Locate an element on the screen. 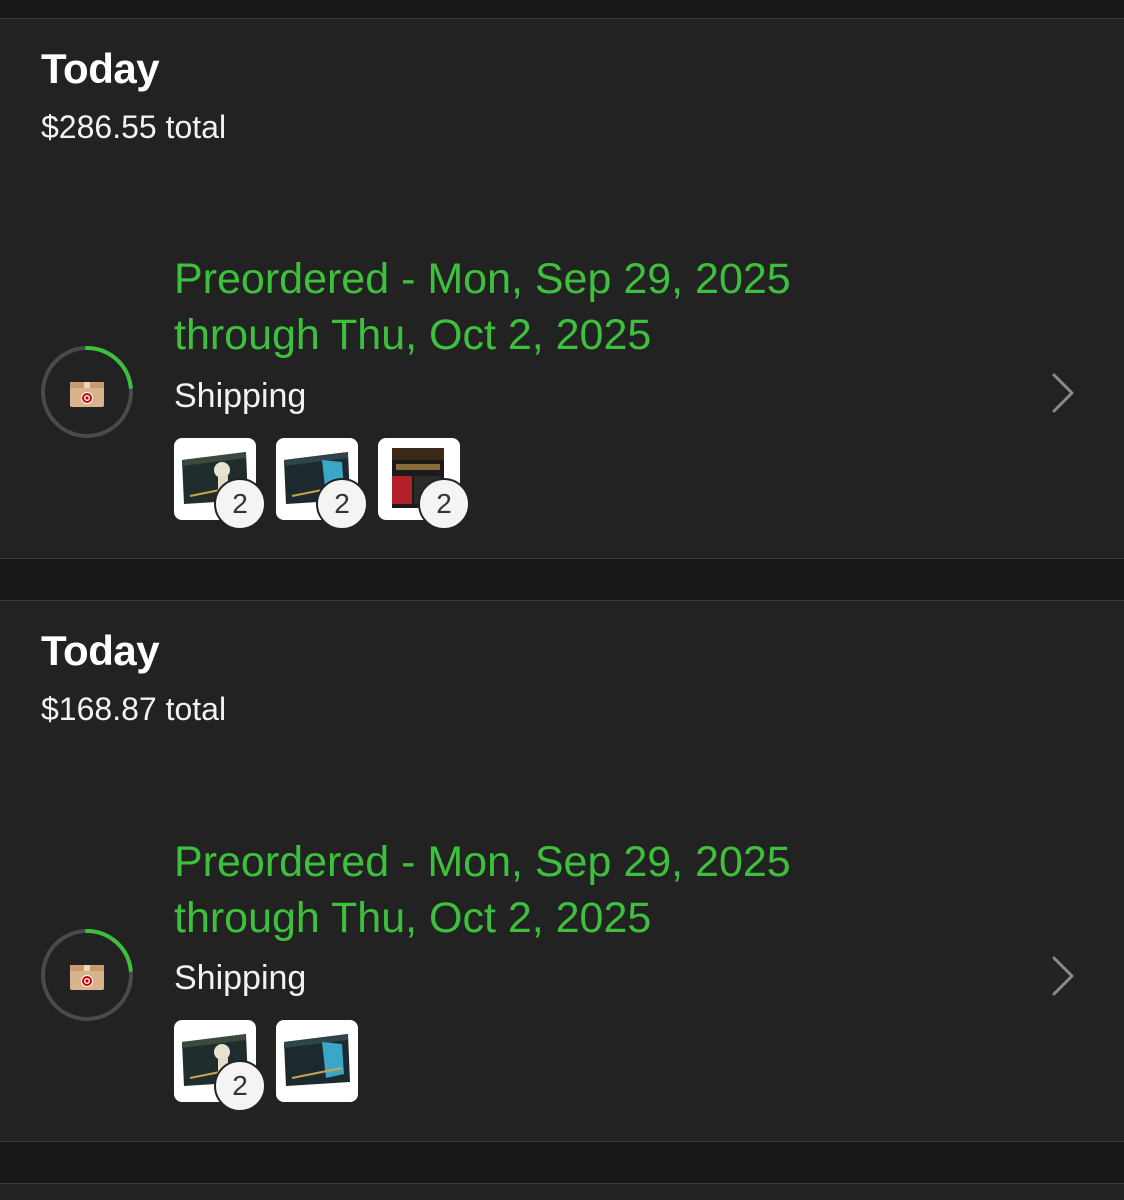 The image size is (1124, 1200). item-thumbnail is located at coordinates (317, 1061).